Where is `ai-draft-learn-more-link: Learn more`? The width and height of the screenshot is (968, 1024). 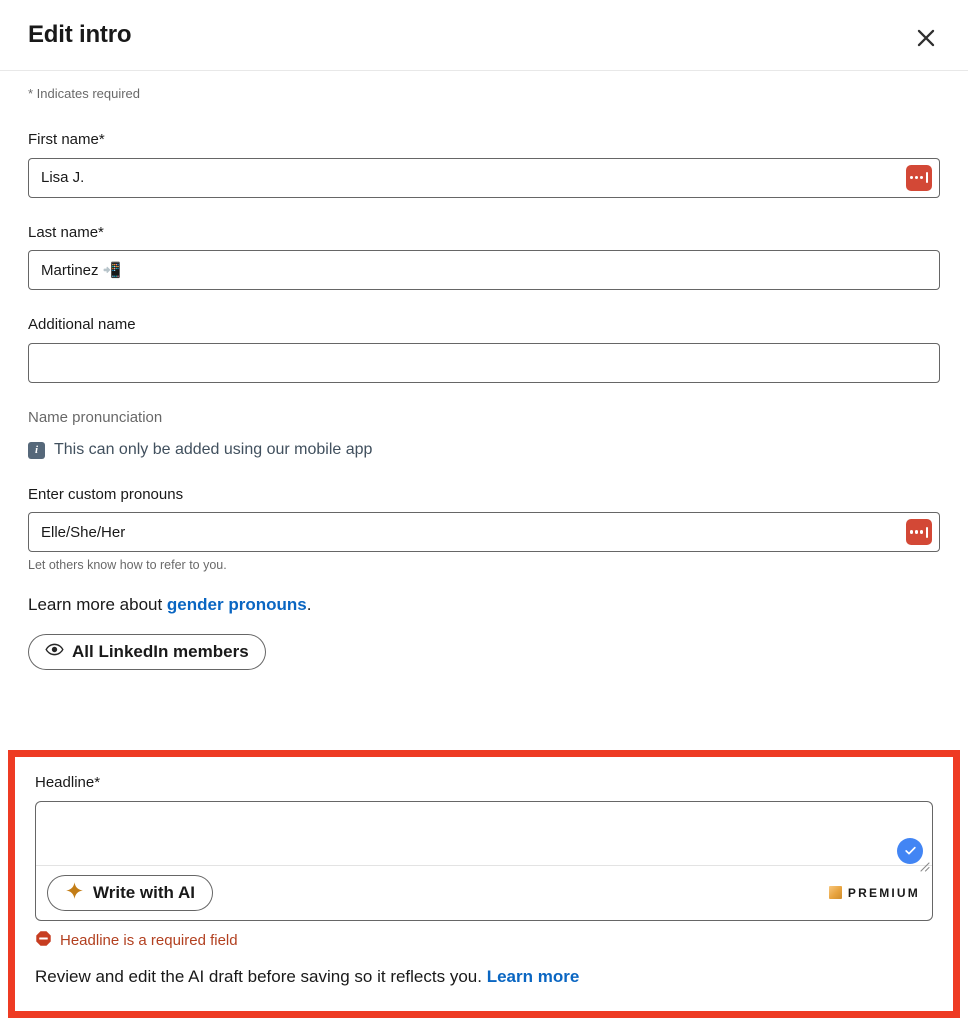 ai-draft-learn-more-link: Learn more is located at coordinates (533, 976).